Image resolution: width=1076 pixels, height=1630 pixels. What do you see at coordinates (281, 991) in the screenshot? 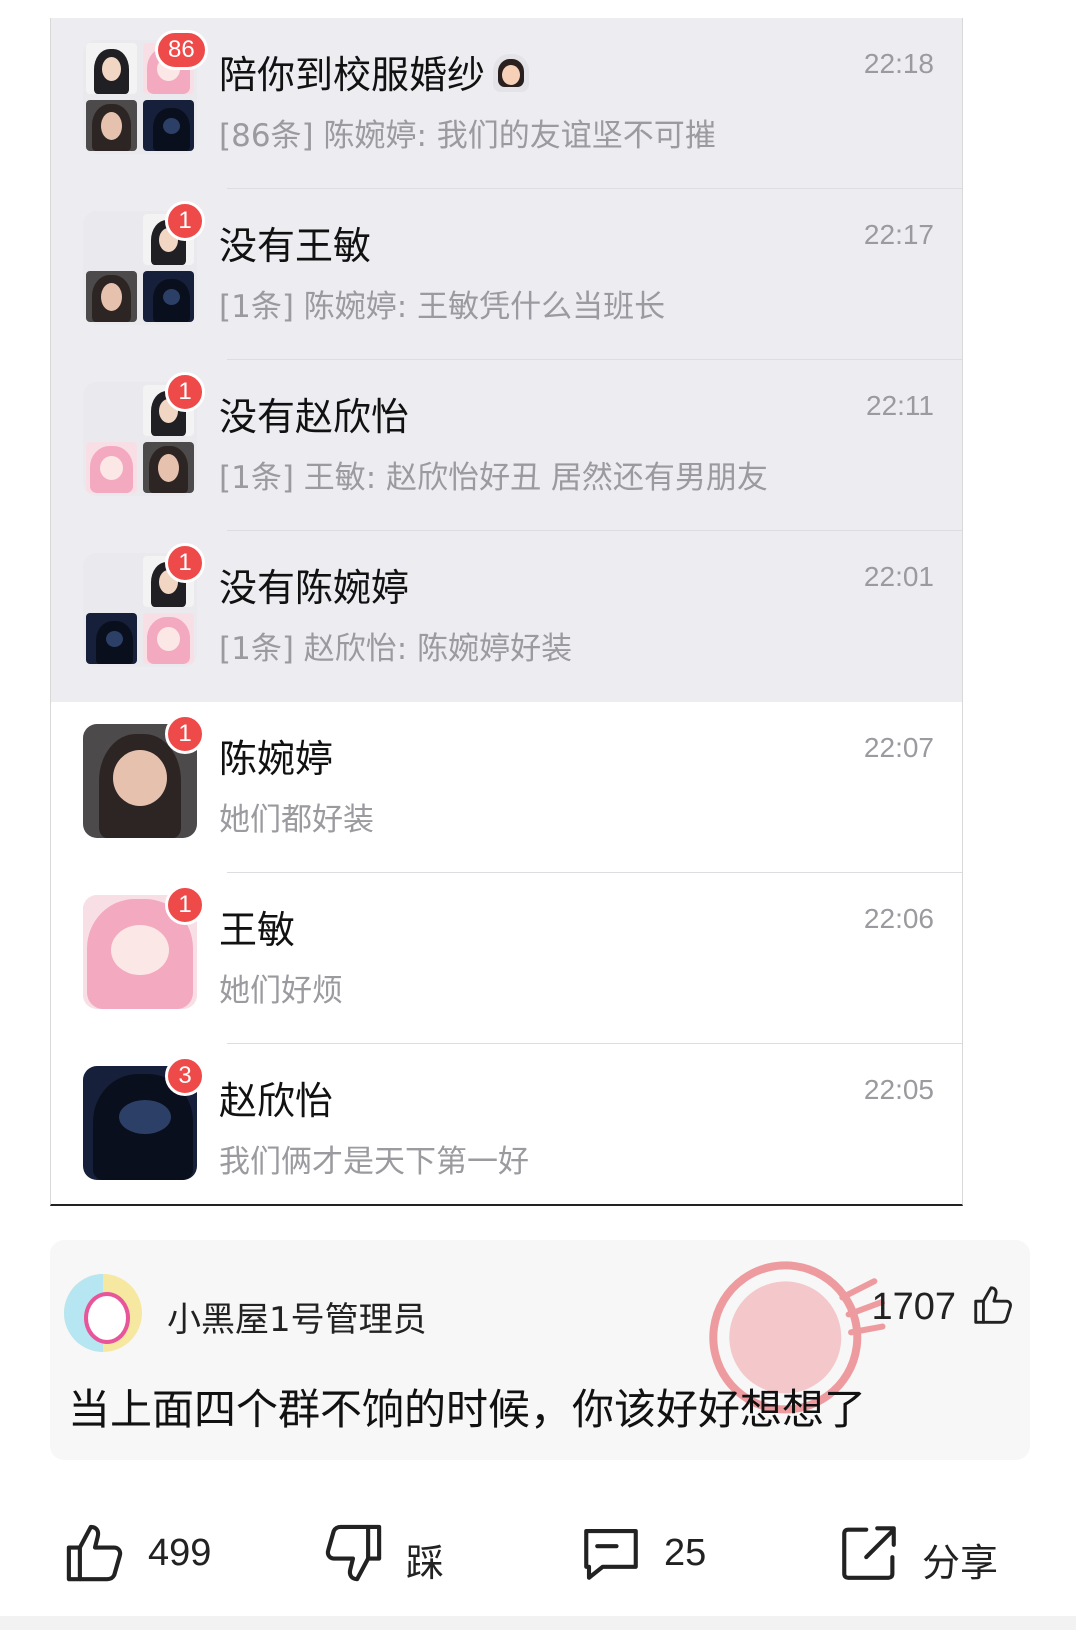
I see `chat-preview: 她们好烦` at bounding box center [281, 991].